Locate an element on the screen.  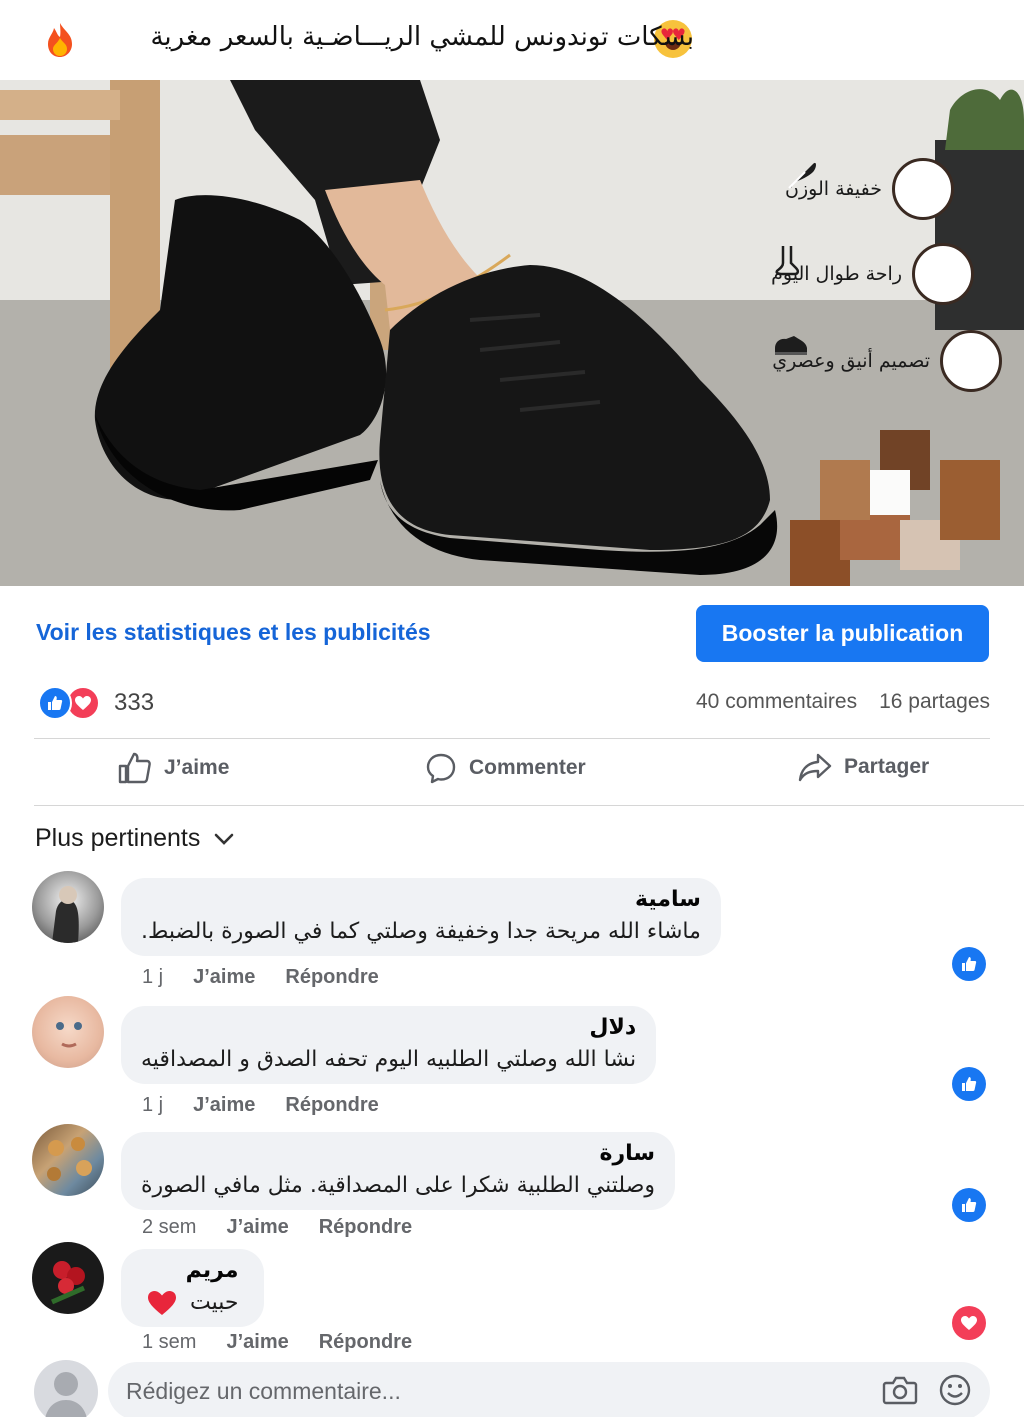
comment-meta: 2 sem J’aime Répondre is located at coordinates (277, 1227).